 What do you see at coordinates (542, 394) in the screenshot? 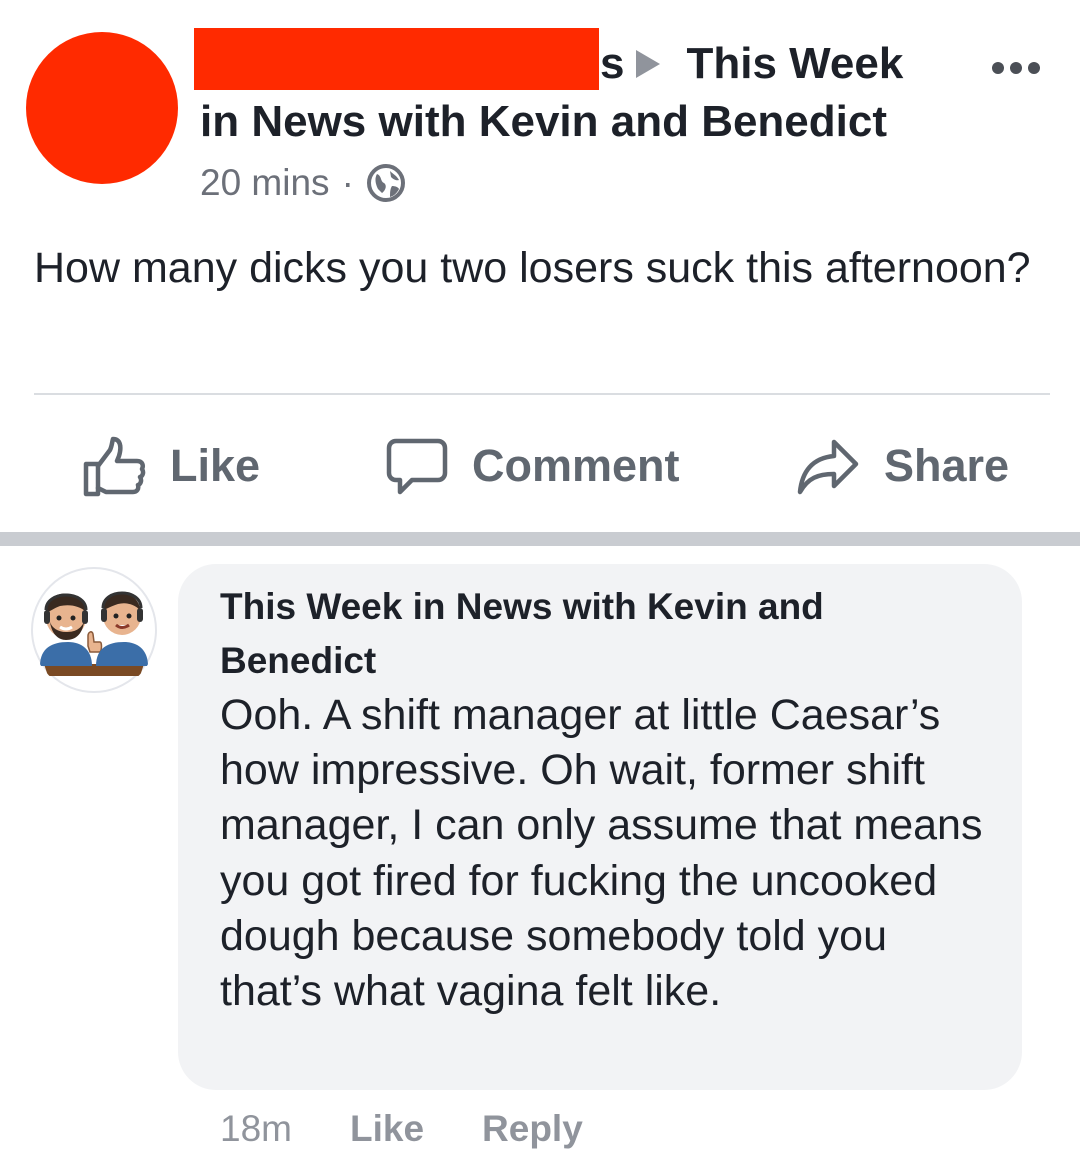
I see `divider` at bounding box center [542, 394].